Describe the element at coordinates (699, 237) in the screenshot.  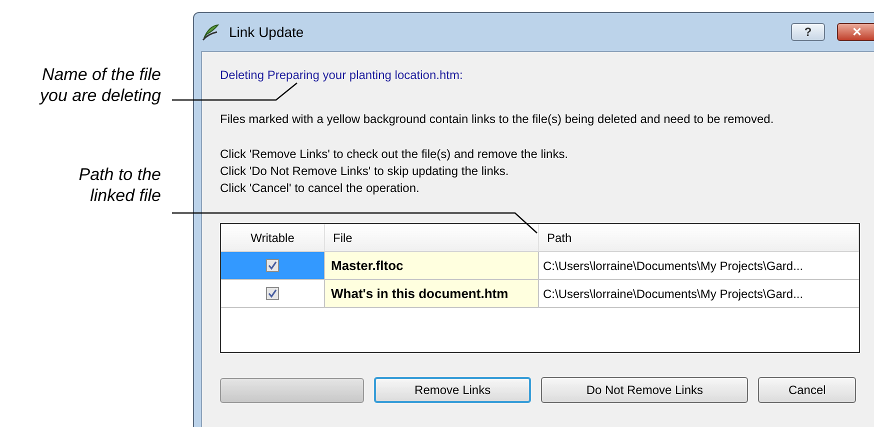
I see `column-header: Path` at that location.